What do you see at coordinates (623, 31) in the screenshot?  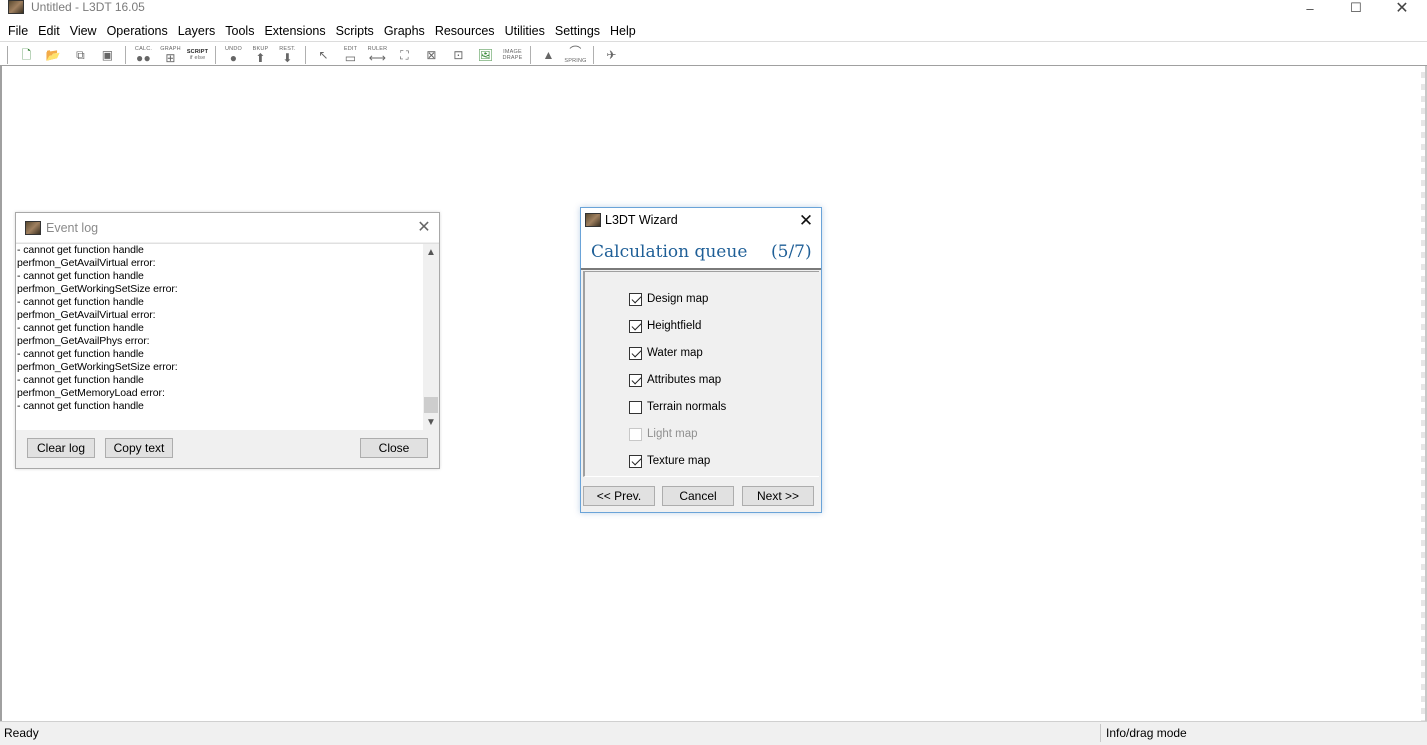 I see `menu-help: Help` at bounding box center [623, 31].